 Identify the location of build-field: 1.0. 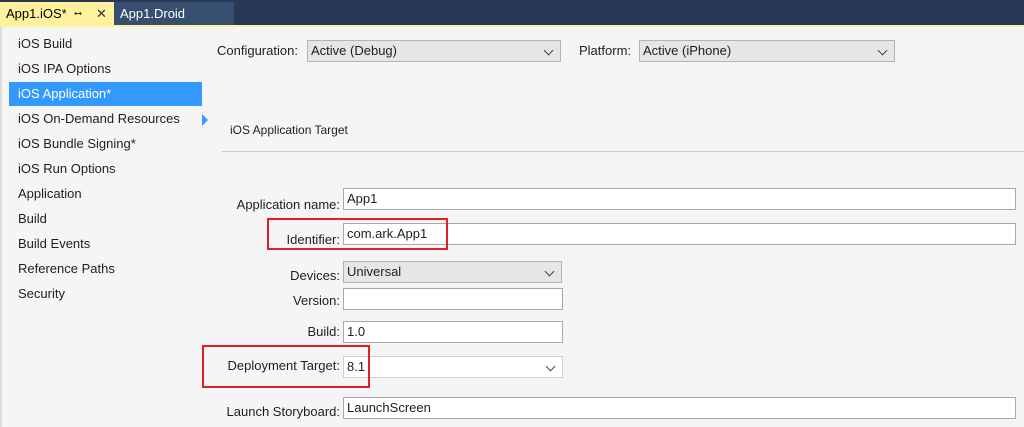
(453, 332).